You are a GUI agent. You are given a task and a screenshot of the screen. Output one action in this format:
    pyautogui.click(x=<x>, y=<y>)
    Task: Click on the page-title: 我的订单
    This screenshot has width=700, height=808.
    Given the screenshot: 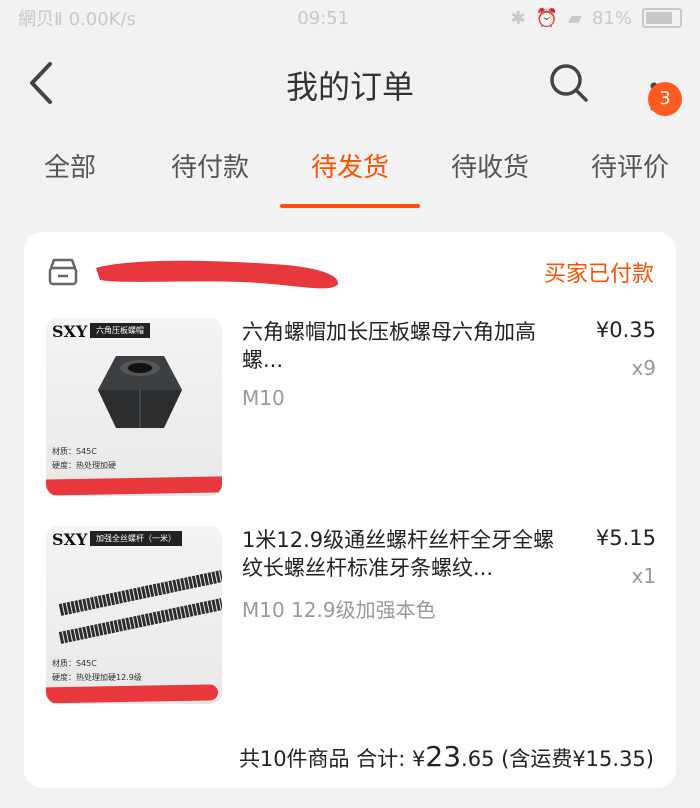 What is the action you would take?
    pyautogui.click(x=349, y=87)
    